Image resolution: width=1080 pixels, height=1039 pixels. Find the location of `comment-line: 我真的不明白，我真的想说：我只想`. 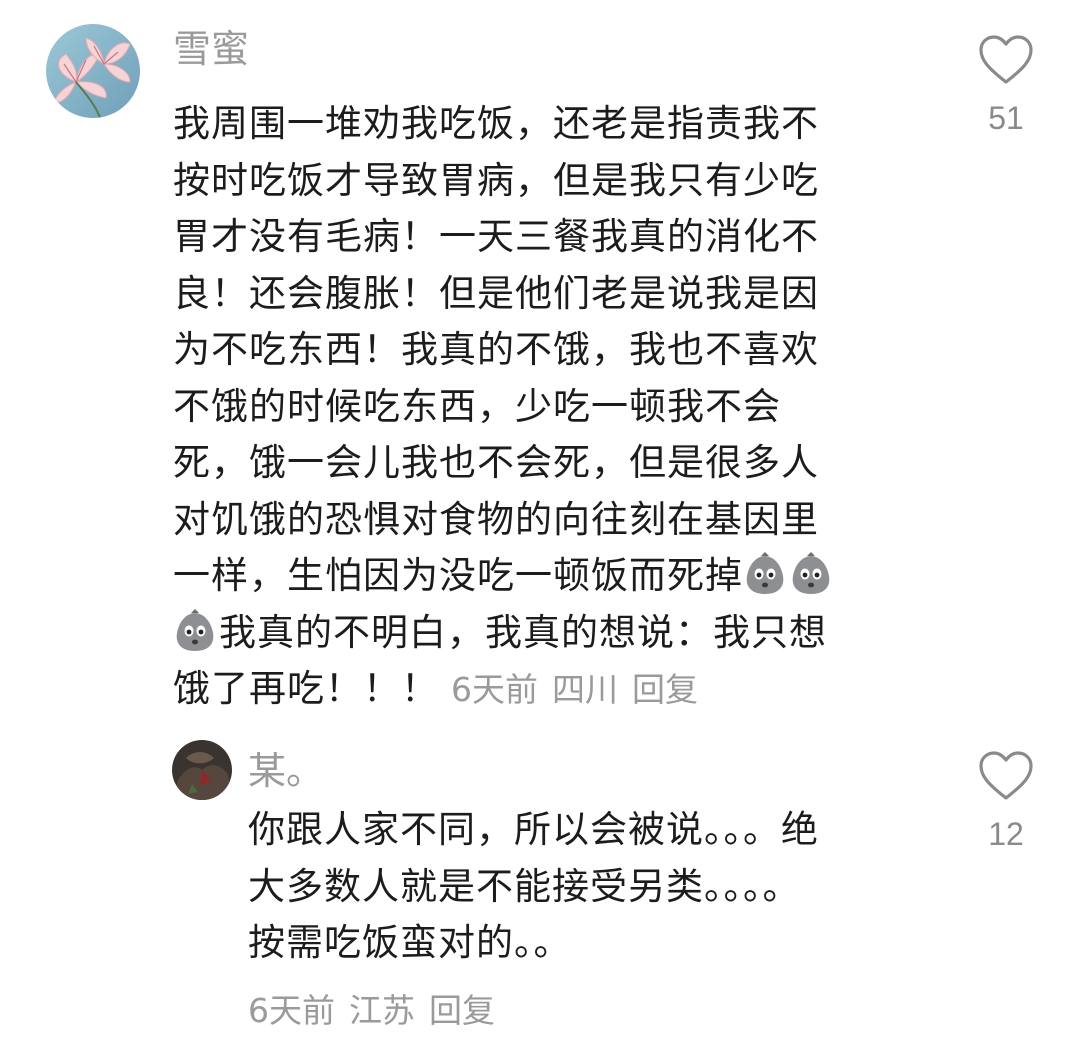

comment-line: 我真的不明白，我真的想说：我只想 is located at coordinates (523, 632).